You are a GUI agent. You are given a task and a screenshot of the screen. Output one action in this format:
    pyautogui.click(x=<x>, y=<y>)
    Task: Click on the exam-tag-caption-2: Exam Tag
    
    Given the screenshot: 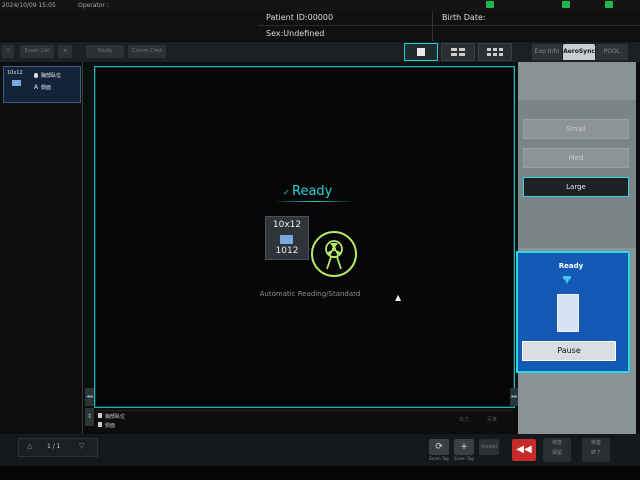 What is the action you would take?
    pyautogui.click(x=464, y=458)
    